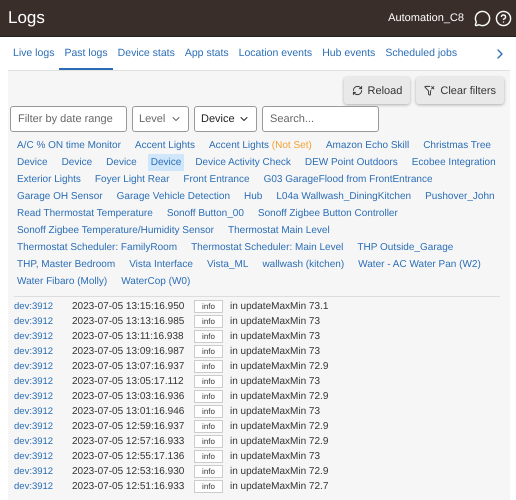 The height and width of the screenshot is (500, 516). I want to click on log-time: 2023-07-05 13:01:16.946, so click(129, 411).